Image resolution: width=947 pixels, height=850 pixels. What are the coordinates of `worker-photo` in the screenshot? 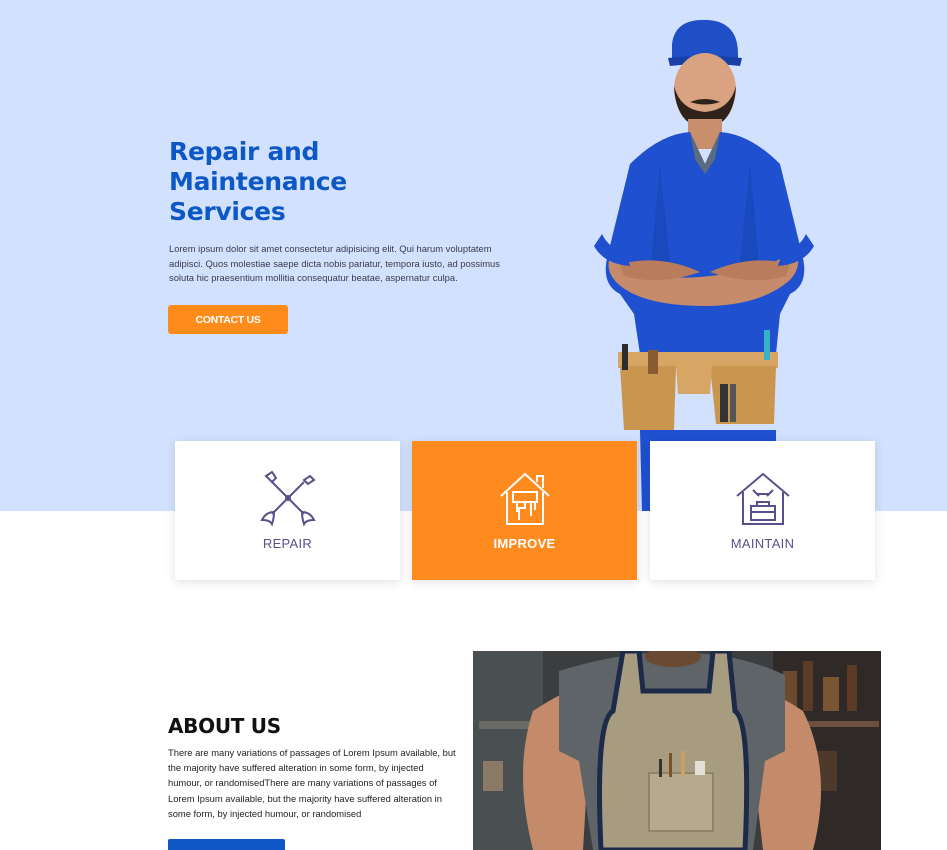 It's located at (704, 265).